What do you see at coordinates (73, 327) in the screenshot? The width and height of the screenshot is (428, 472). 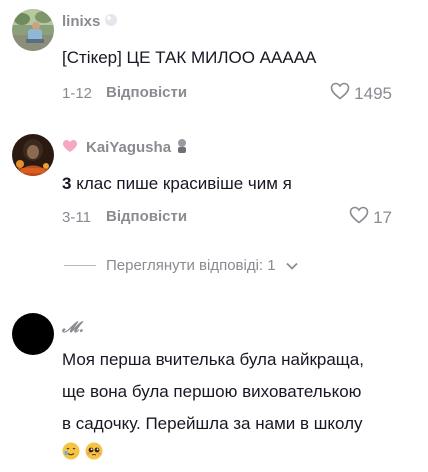 I see `username: 𝓜.` at bounding box center [73, 327].